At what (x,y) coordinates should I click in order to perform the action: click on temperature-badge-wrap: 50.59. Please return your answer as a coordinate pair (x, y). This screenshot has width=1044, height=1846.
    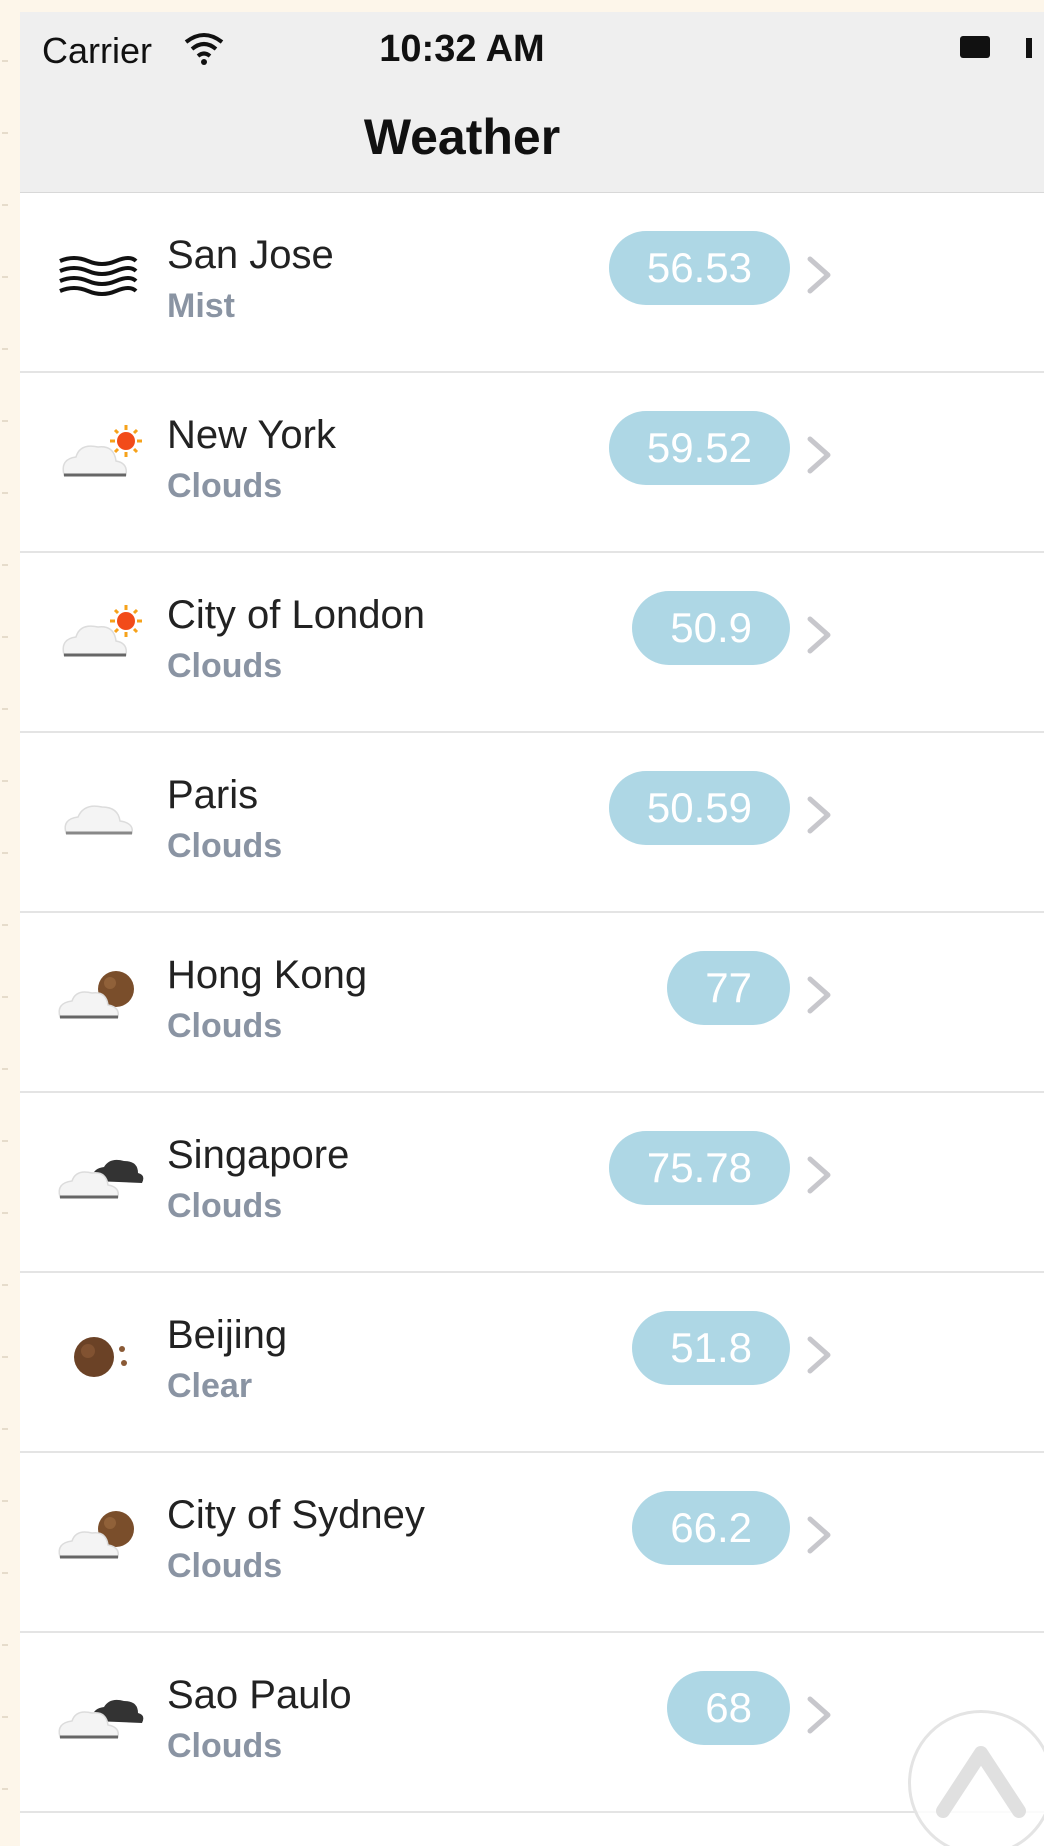
    Looking at the image, I should click on (699, 808).